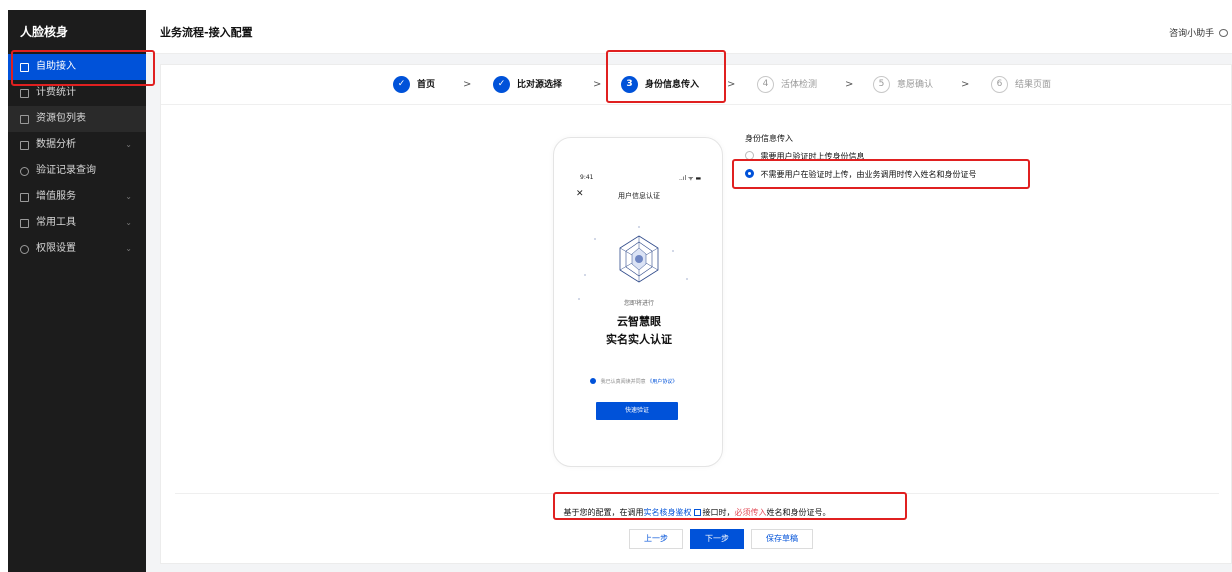 The image size is (1232, 572). I want to click on phone-heading-1: 云智慧眼, so click(639, 321).